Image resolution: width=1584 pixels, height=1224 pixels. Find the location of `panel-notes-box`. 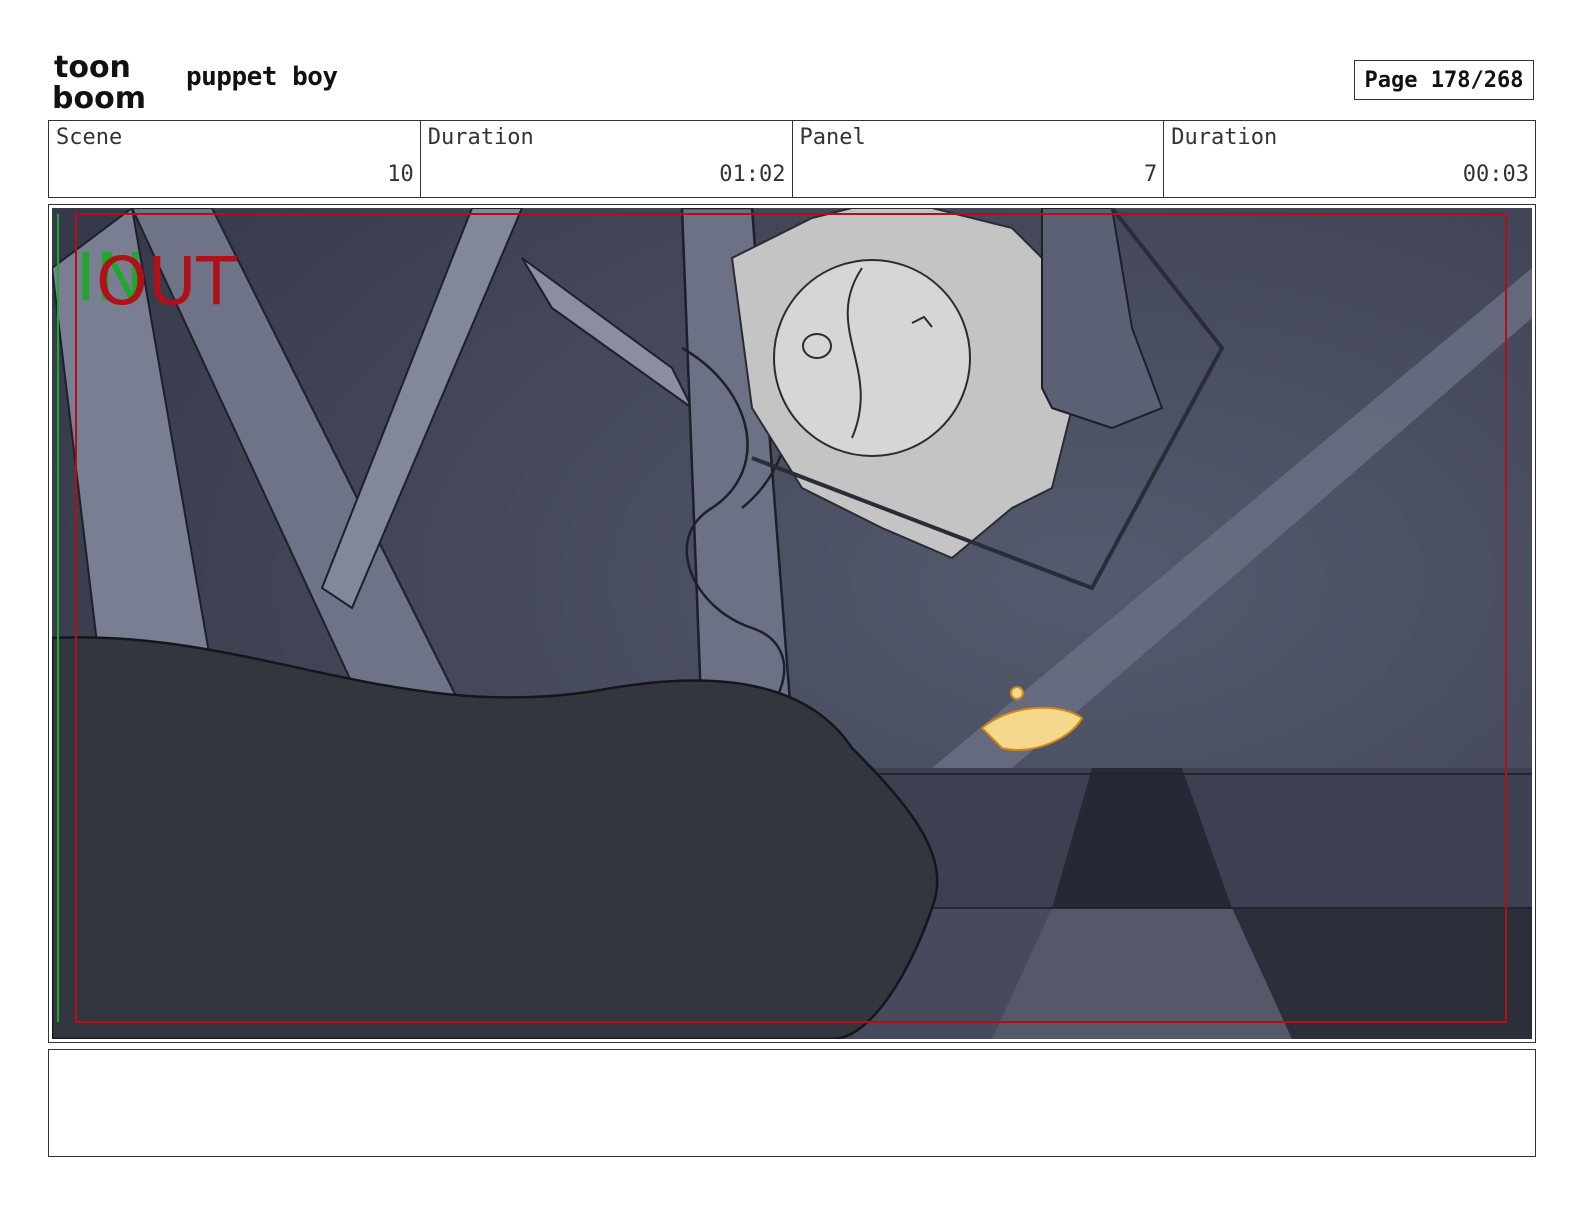

panel-notes-box is located at coordinates (792, 1103).